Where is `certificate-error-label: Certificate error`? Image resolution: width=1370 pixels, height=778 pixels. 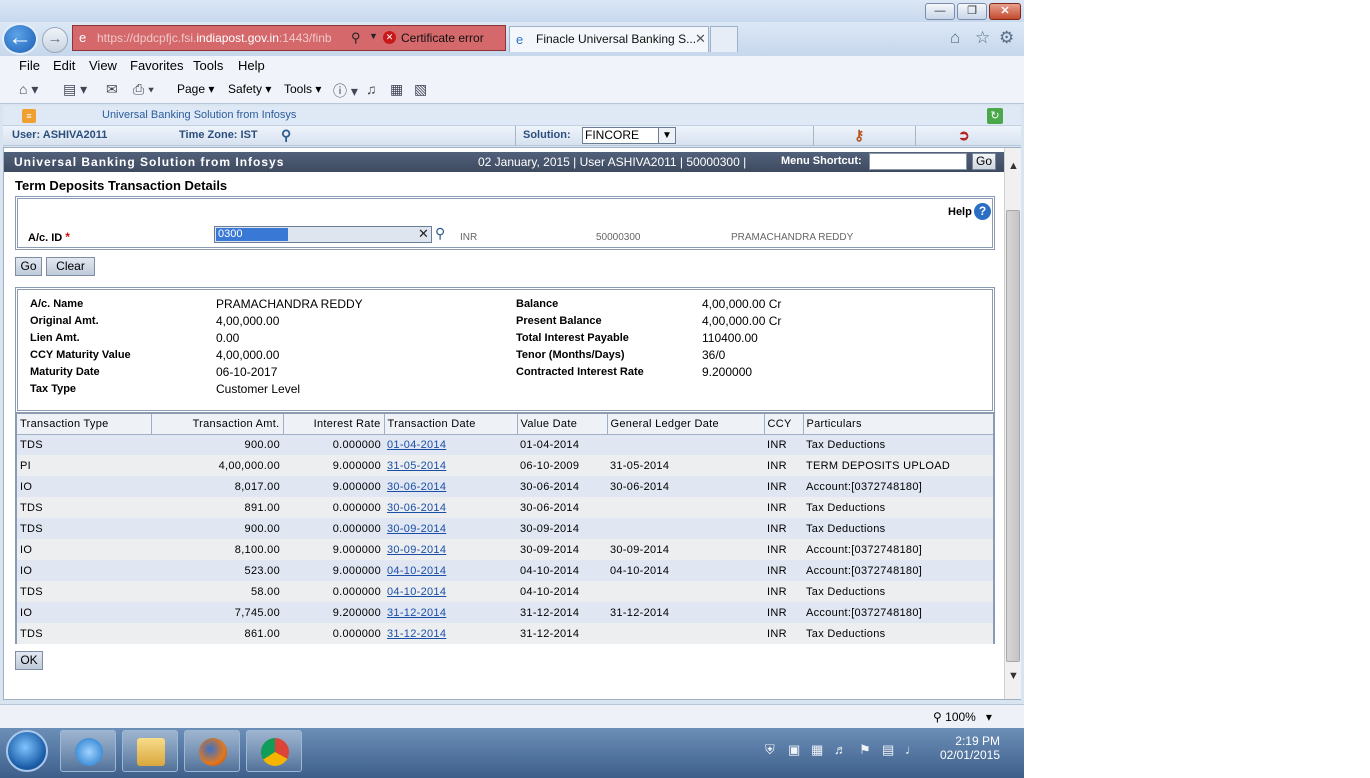
certificate-error-label: Certificate error is located at coordinates (442, 38).